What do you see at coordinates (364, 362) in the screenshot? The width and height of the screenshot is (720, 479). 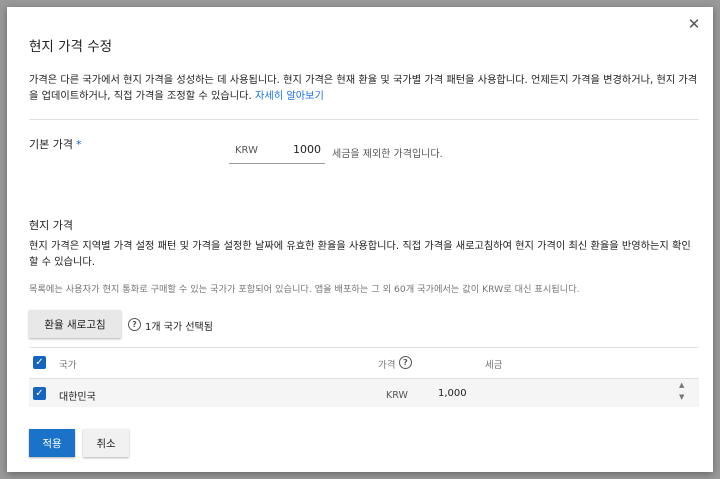 I see `table-header: ✓ 국가 가격 ? 세금` at bounding box center [364, 362].